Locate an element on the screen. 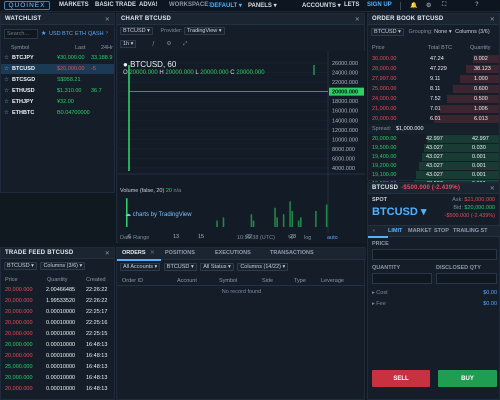  bid-row: 19,100.00 43.027 0.001 is located at coordinates (433, 175).